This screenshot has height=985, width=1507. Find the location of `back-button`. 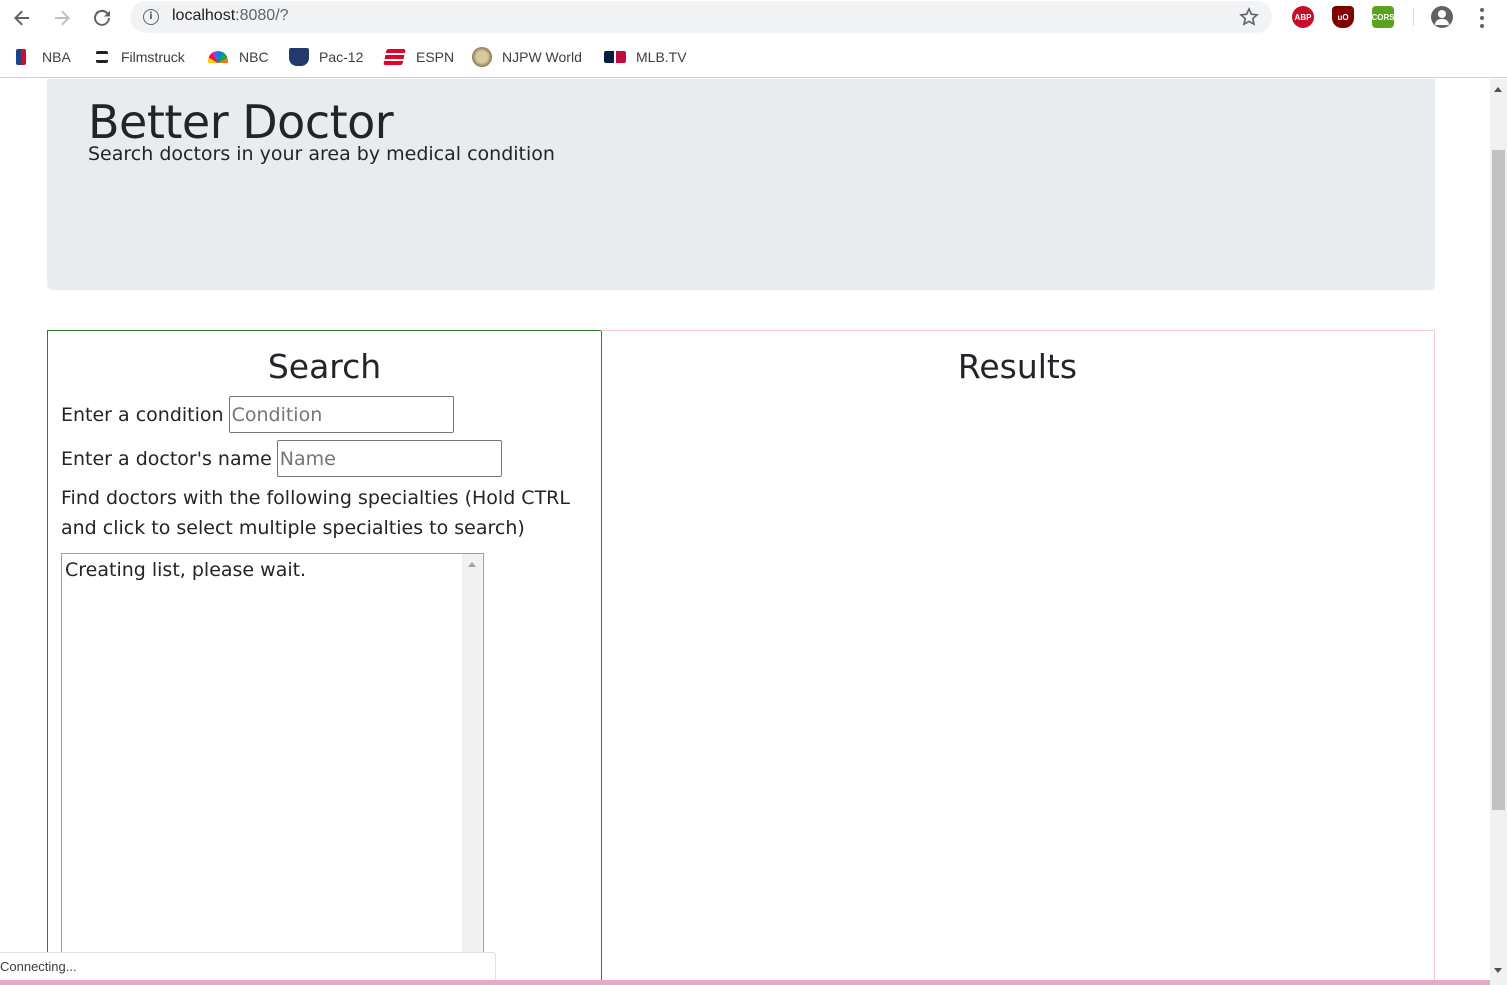

back-button is located at coordinates (22, 18).